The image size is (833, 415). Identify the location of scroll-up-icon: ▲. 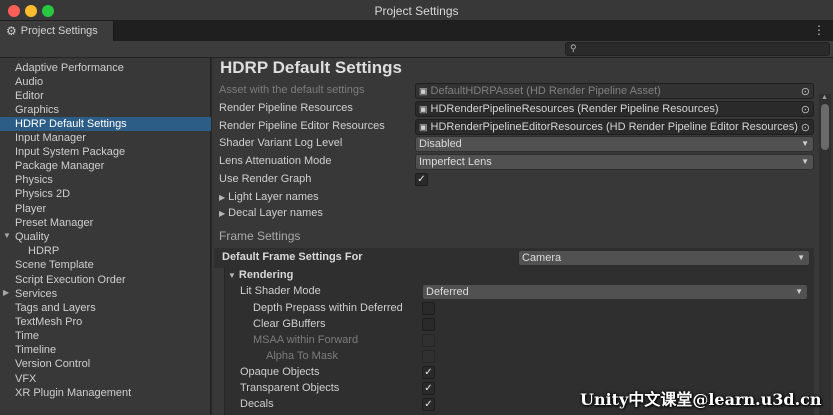
(824, 97).